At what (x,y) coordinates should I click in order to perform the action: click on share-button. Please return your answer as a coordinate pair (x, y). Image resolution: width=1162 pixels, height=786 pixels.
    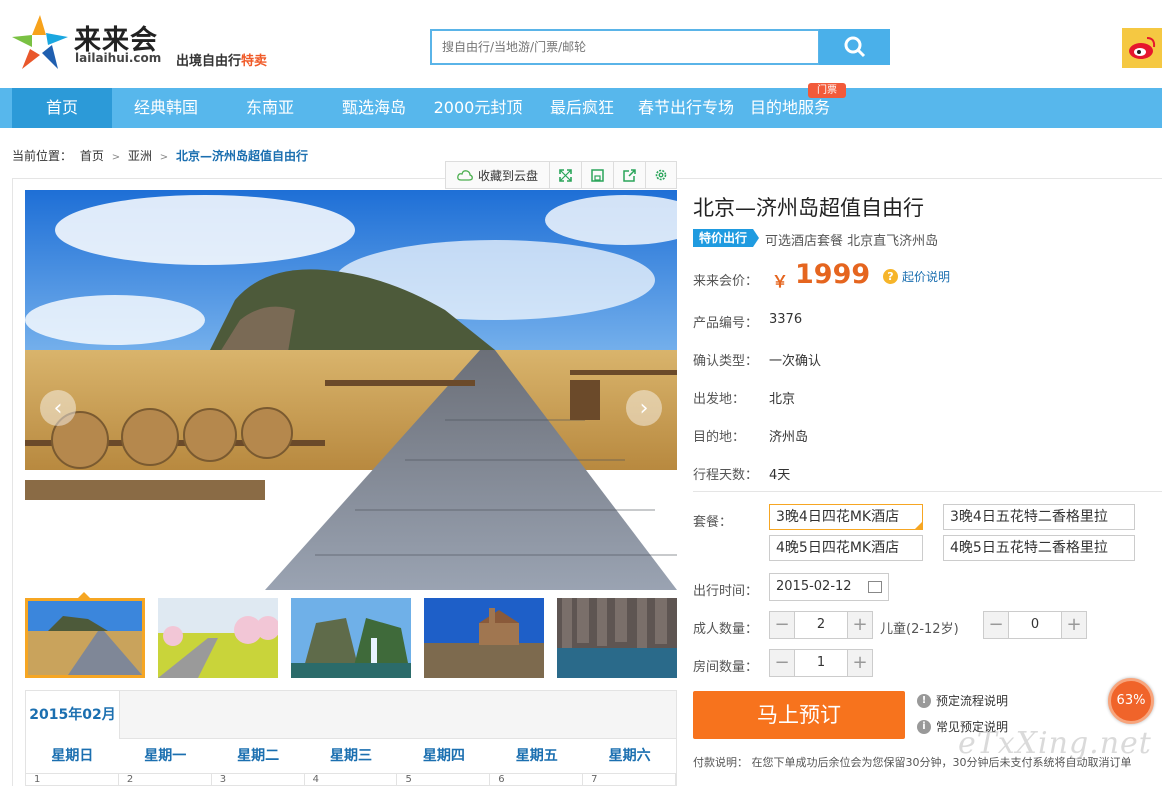
    Looking at the image, I should click on (630, 175).